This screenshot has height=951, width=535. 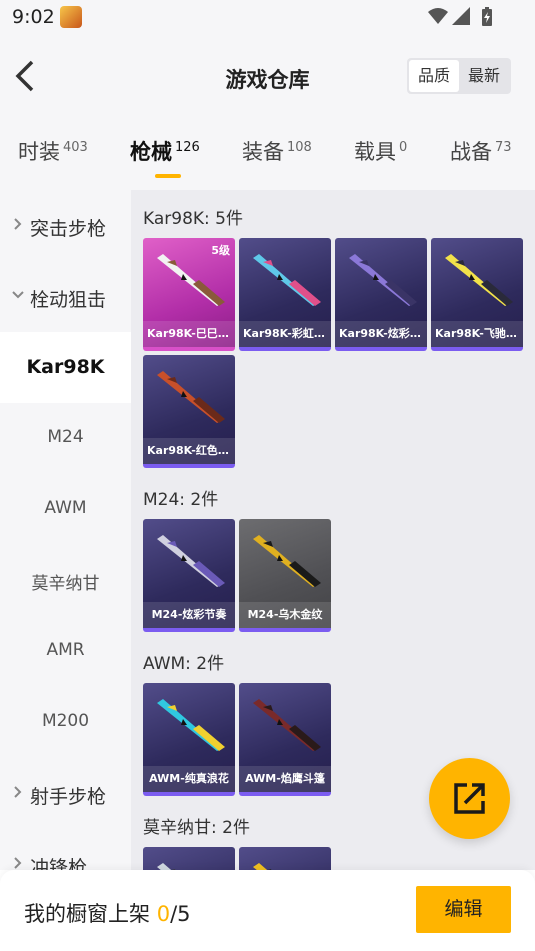 I want to click on sidebar-item: AWM, so click(x=65, y=509).